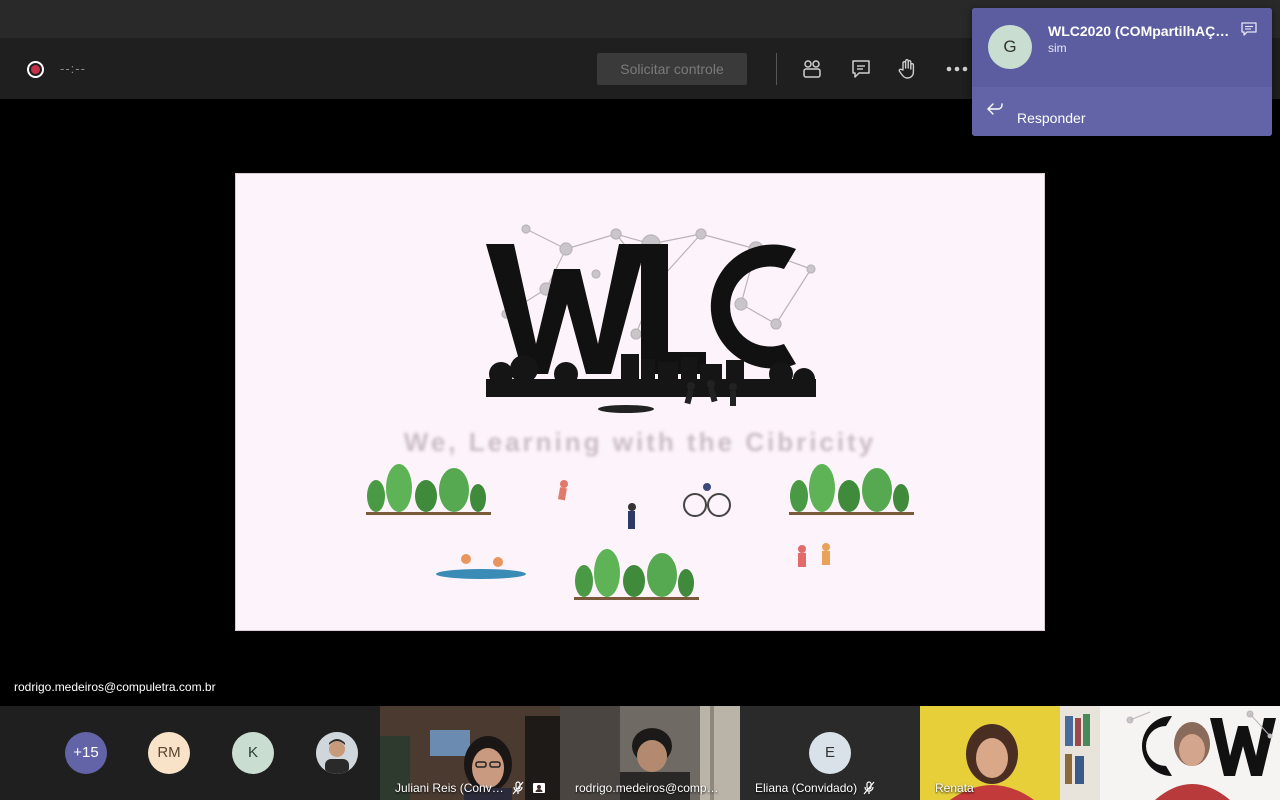  What do you see at coordinates (1051, 118) in the screenshot?
I see `reply-label: Responder` at bounding box center [1051, 118].